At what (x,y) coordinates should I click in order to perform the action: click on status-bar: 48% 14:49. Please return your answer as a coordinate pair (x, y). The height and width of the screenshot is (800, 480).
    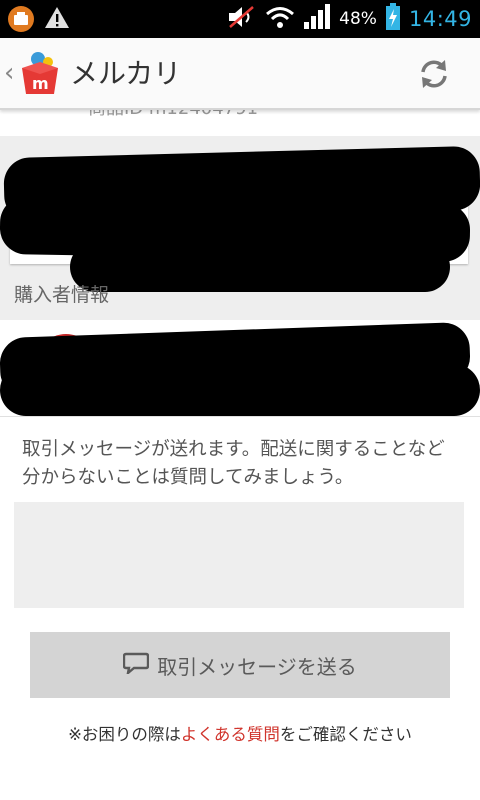
    Looking at the image, I should click on (240, 19).